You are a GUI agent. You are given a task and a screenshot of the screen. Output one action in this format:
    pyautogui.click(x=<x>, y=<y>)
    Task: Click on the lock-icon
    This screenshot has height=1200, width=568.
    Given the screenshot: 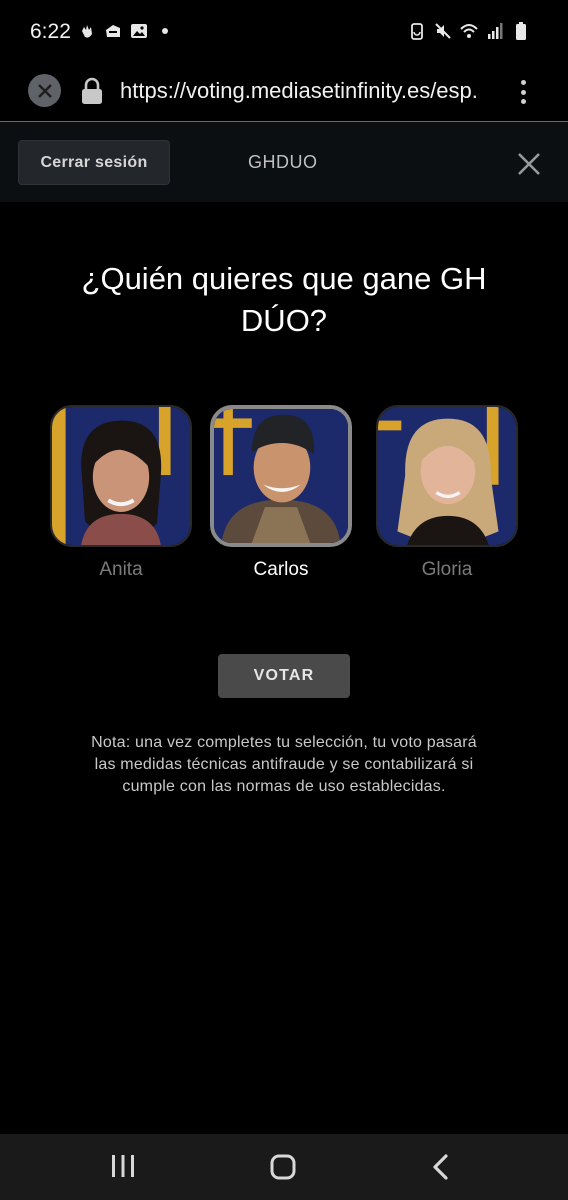 What is the action you would take?
    pyautogui.click(x=92, y=91)
    